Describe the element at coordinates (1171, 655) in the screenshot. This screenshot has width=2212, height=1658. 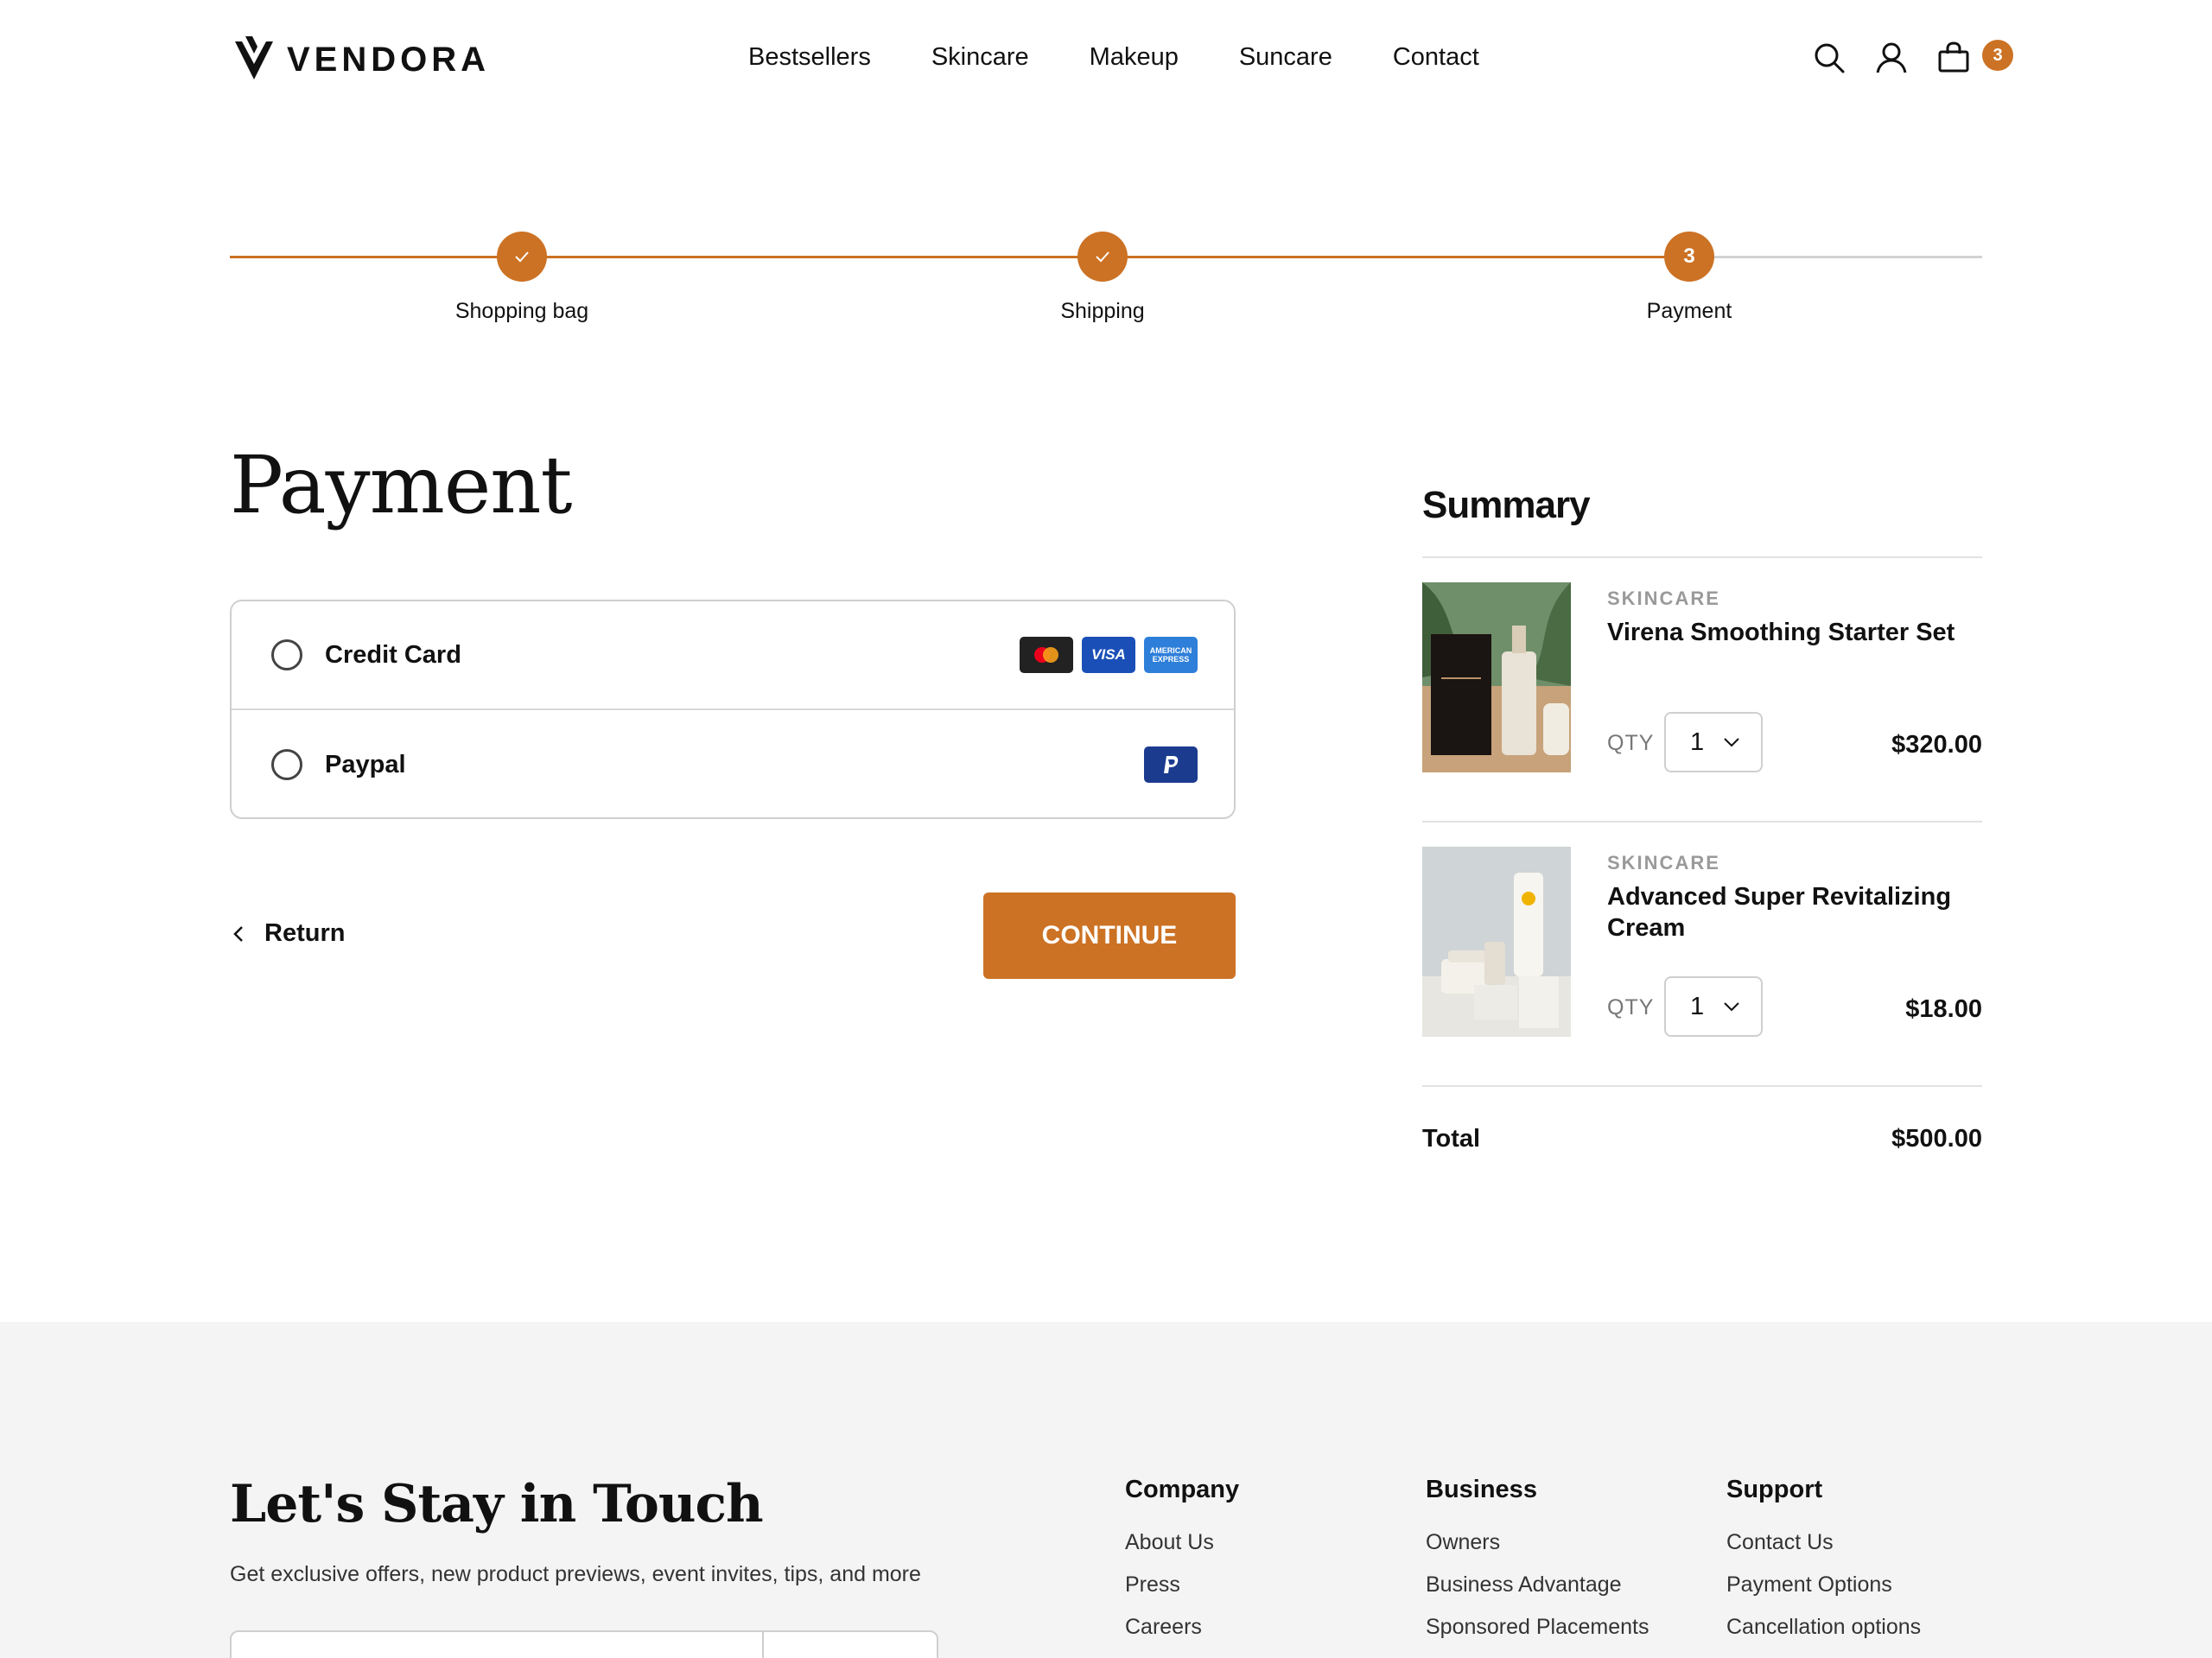
I see `amex-icon: AMERICAN EXPRESS` at that location.